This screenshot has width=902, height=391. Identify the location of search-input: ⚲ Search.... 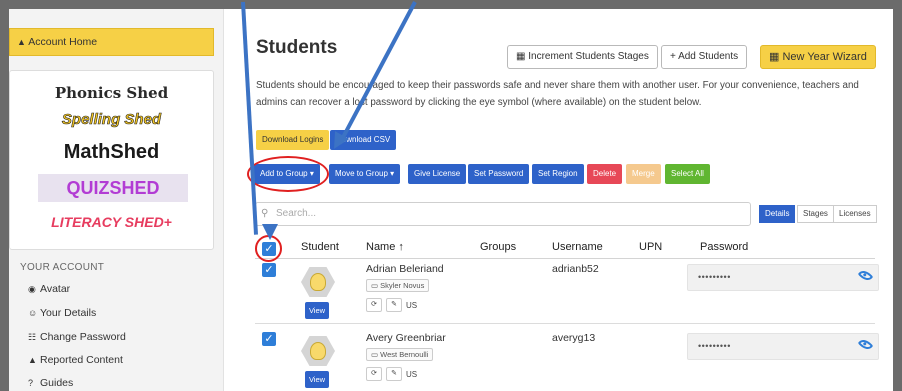
(503, 214).